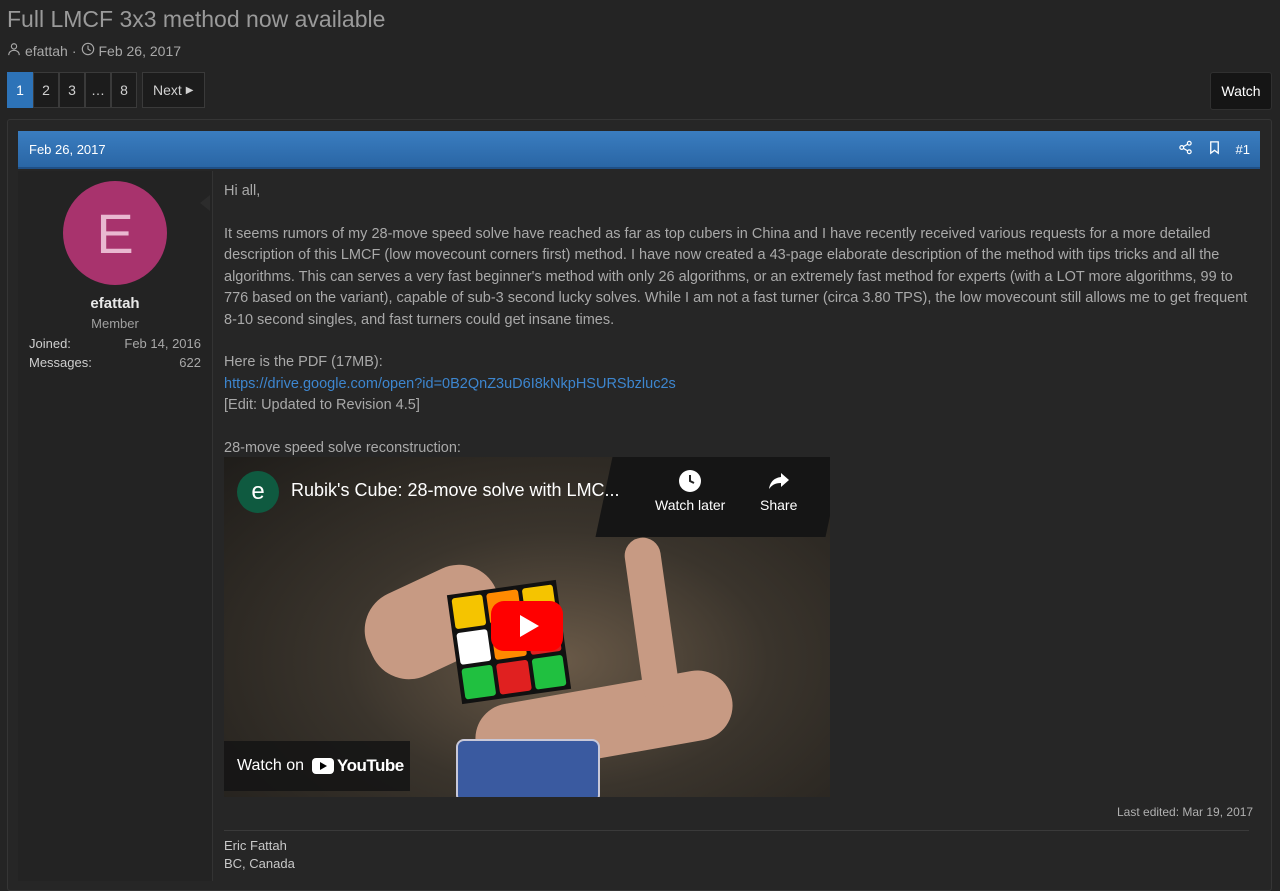 Image resolution: width=1280 pixels, height=891 pixels. I want to click on joined-label: Joined:, so click(50, 343).